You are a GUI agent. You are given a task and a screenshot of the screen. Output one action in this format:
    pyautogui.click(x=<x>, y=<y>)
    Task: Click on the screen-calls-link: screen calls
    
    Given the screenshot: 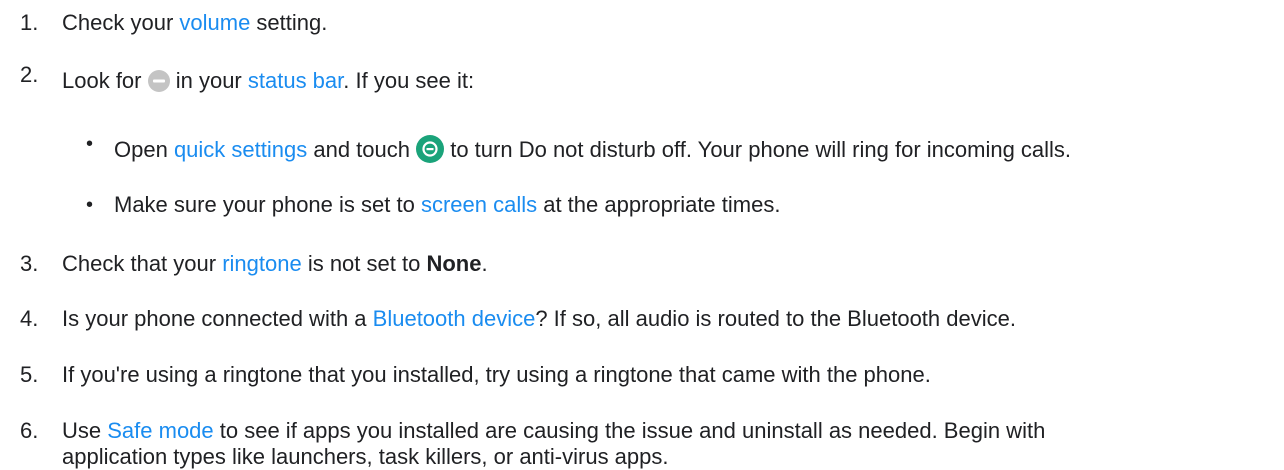 What is the action you would take?
    pyautogui.click(x=479, y=204)
    